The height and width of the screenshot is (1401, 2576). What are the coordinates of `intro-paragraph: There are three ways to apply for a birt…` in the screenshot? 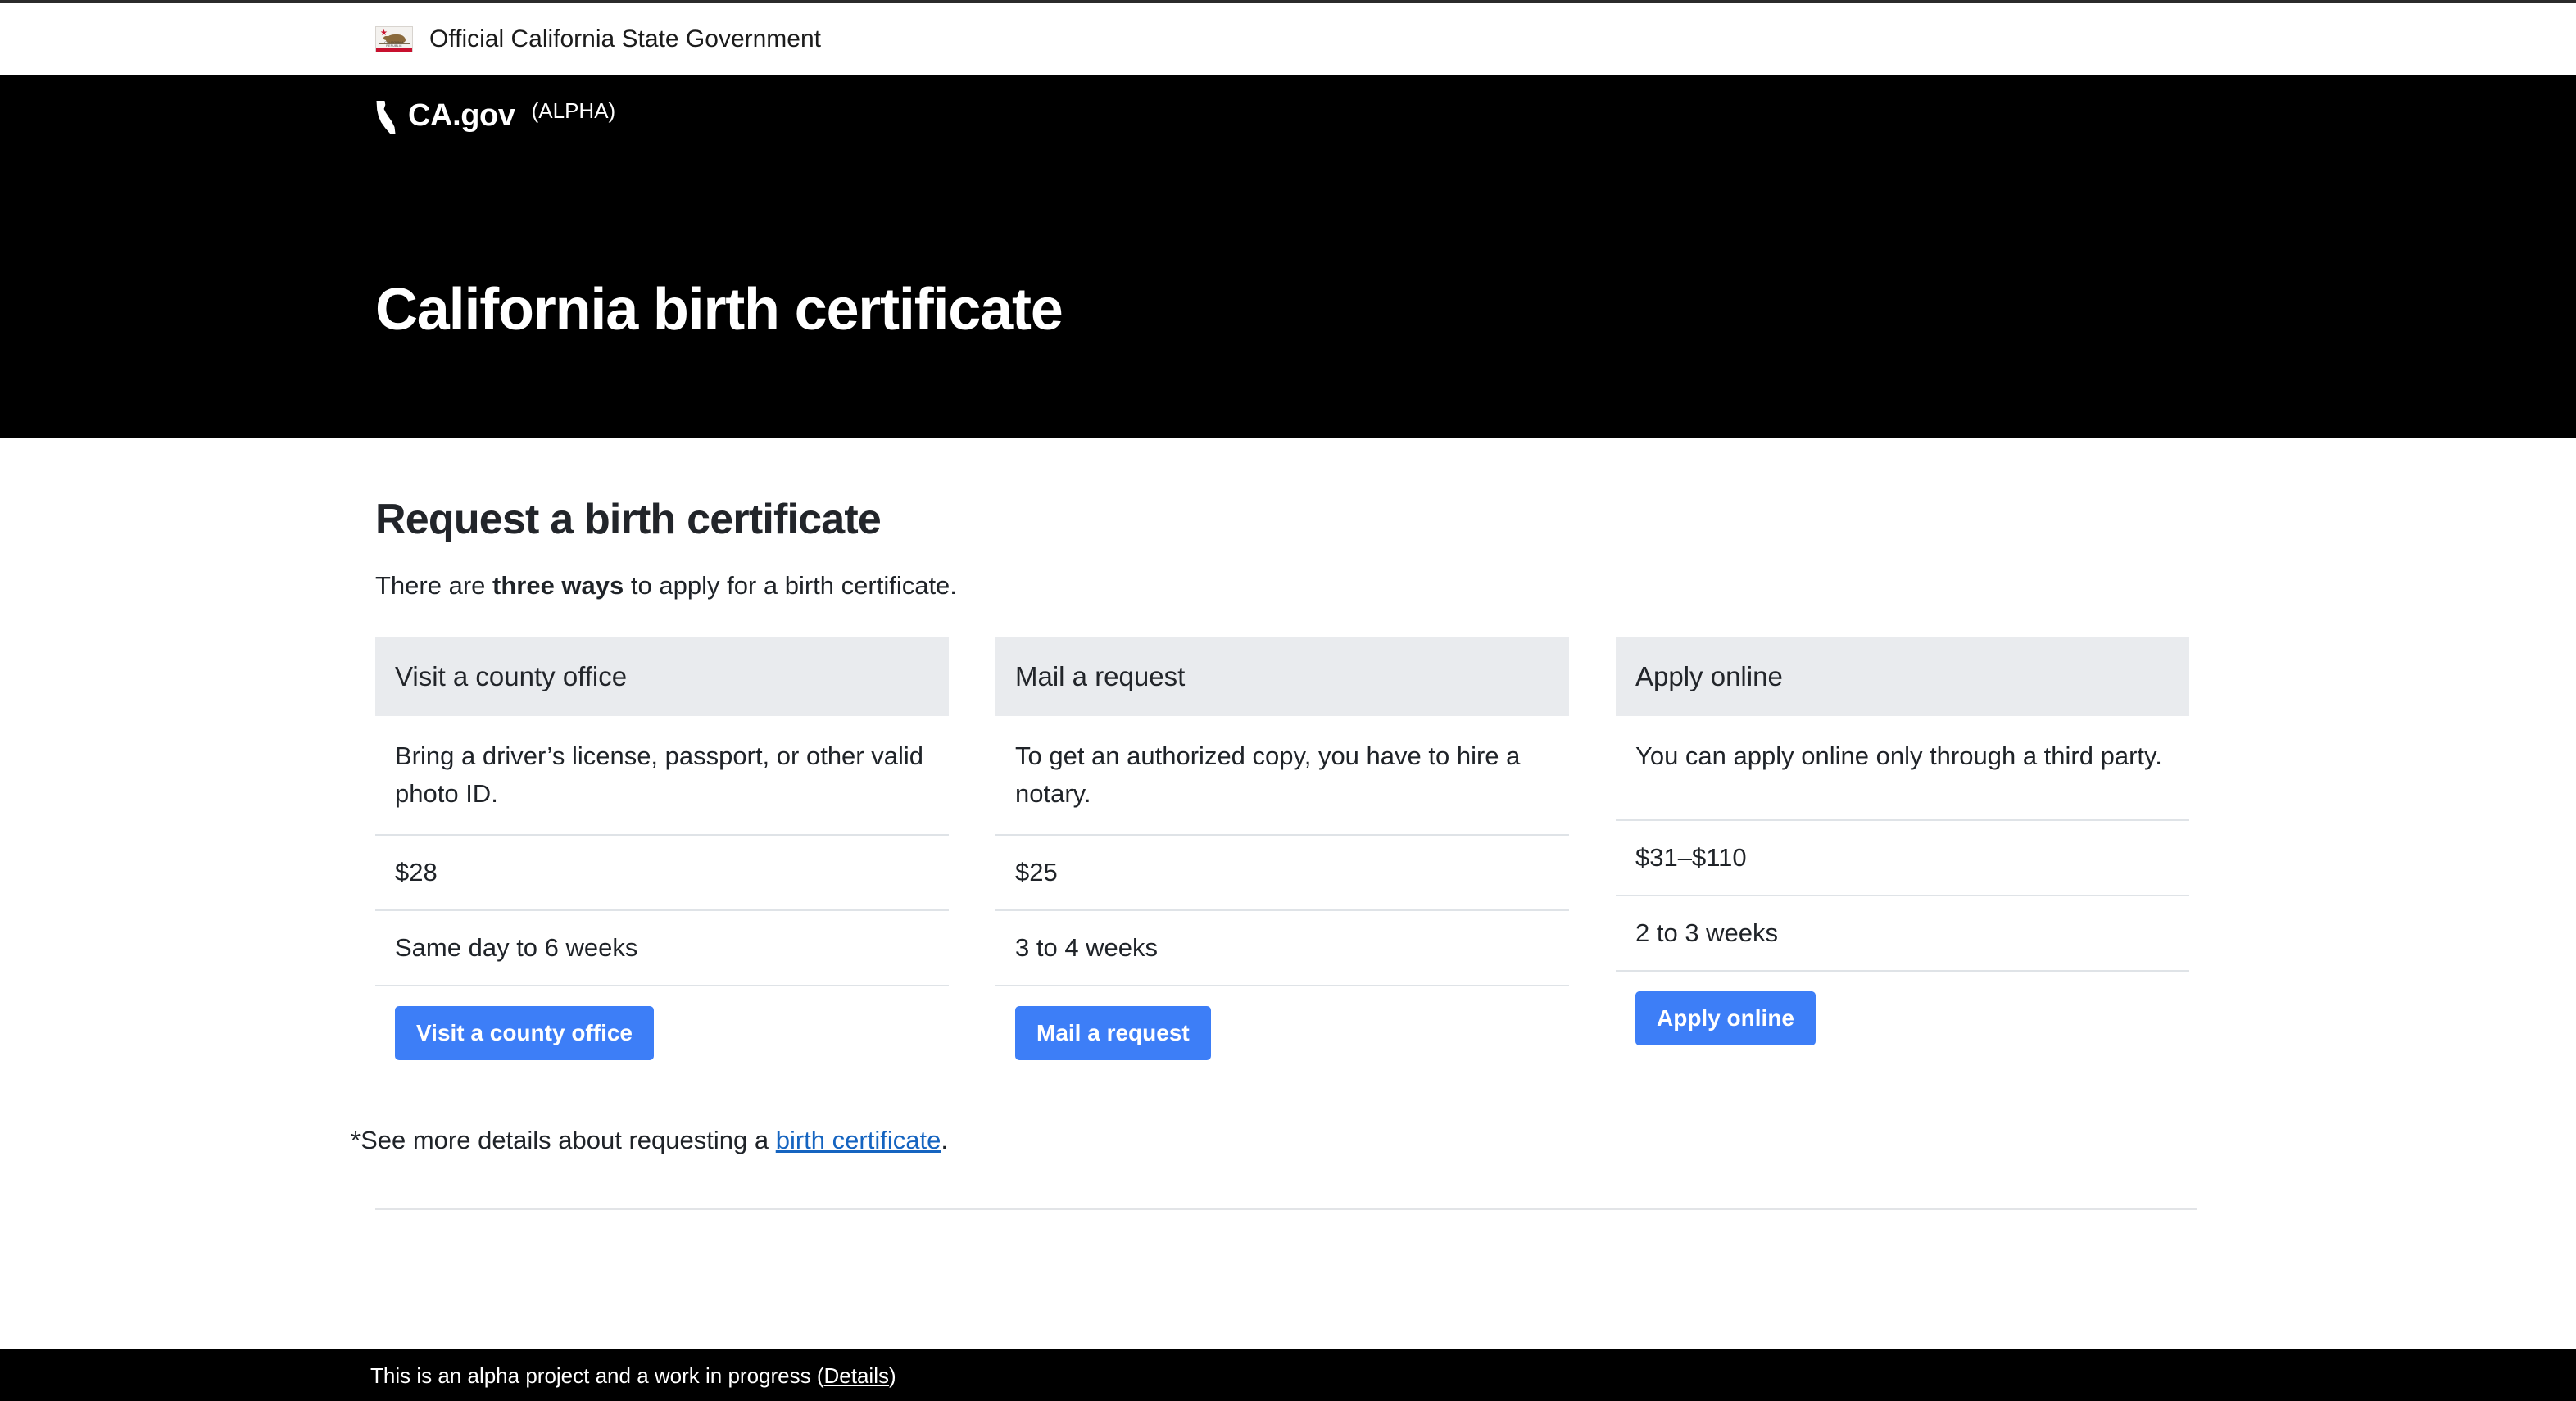 It's located at (1286, 573).